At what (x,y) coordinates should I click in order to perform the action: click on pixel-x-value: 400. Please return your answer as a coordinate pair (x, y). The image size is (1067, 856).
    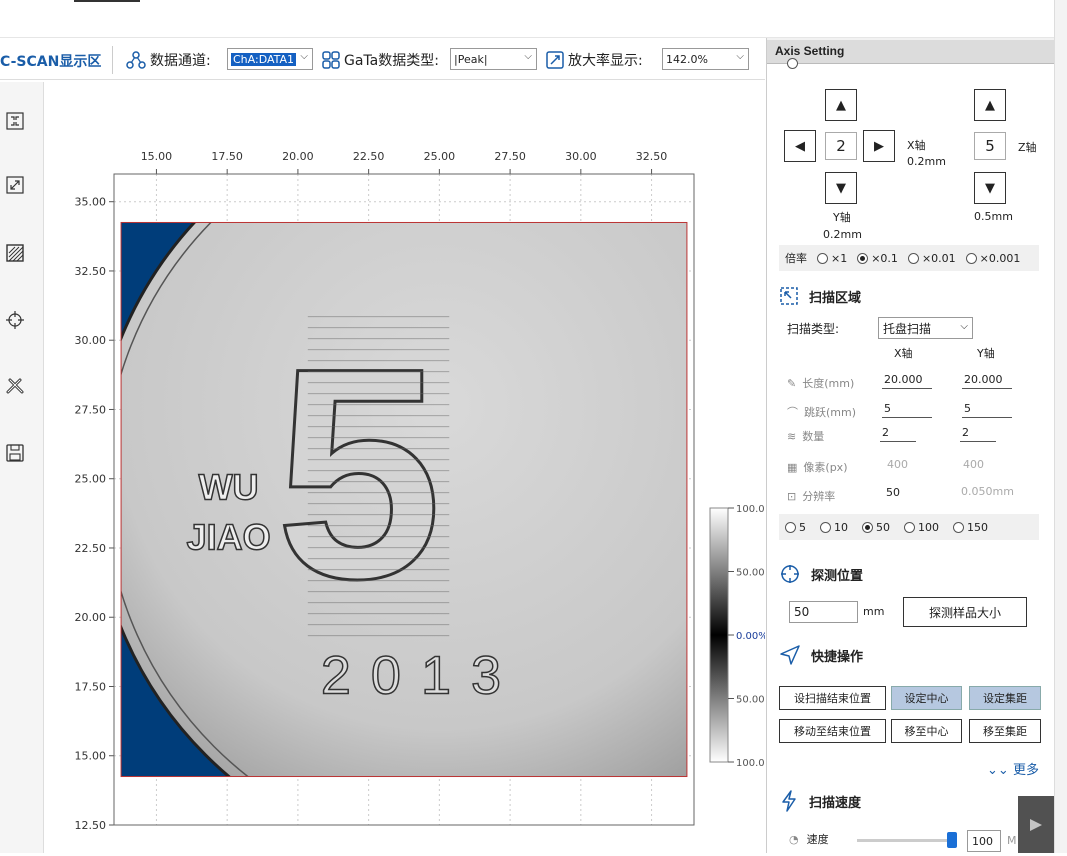
    Looking at the image, I should click on (897, 464).